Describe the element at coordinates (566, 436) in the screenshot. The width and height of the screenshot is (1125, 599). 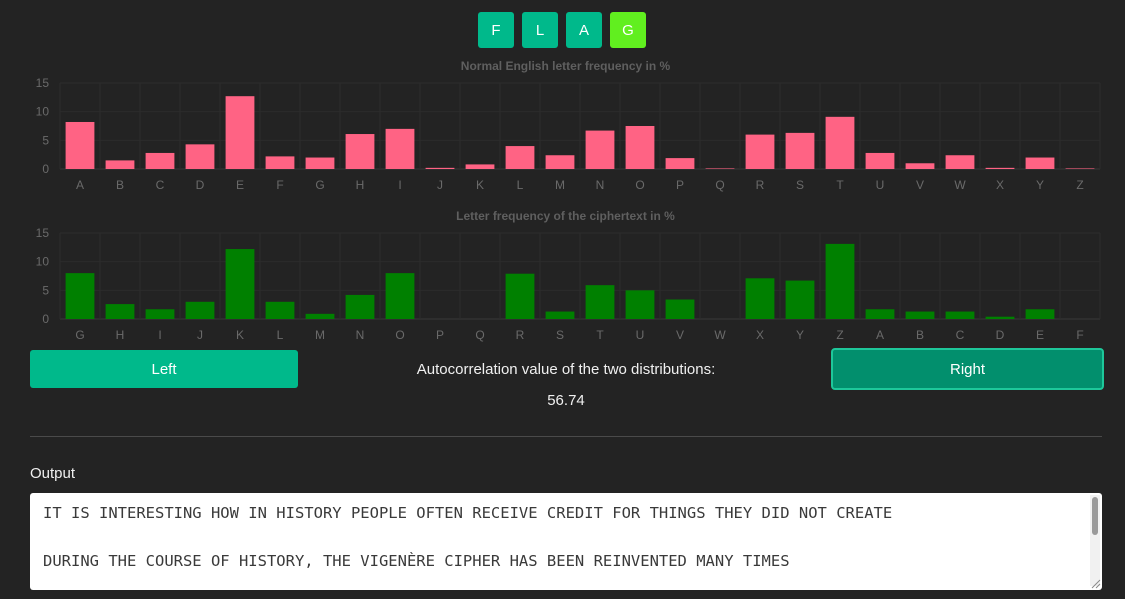
I see `divider` at that location.